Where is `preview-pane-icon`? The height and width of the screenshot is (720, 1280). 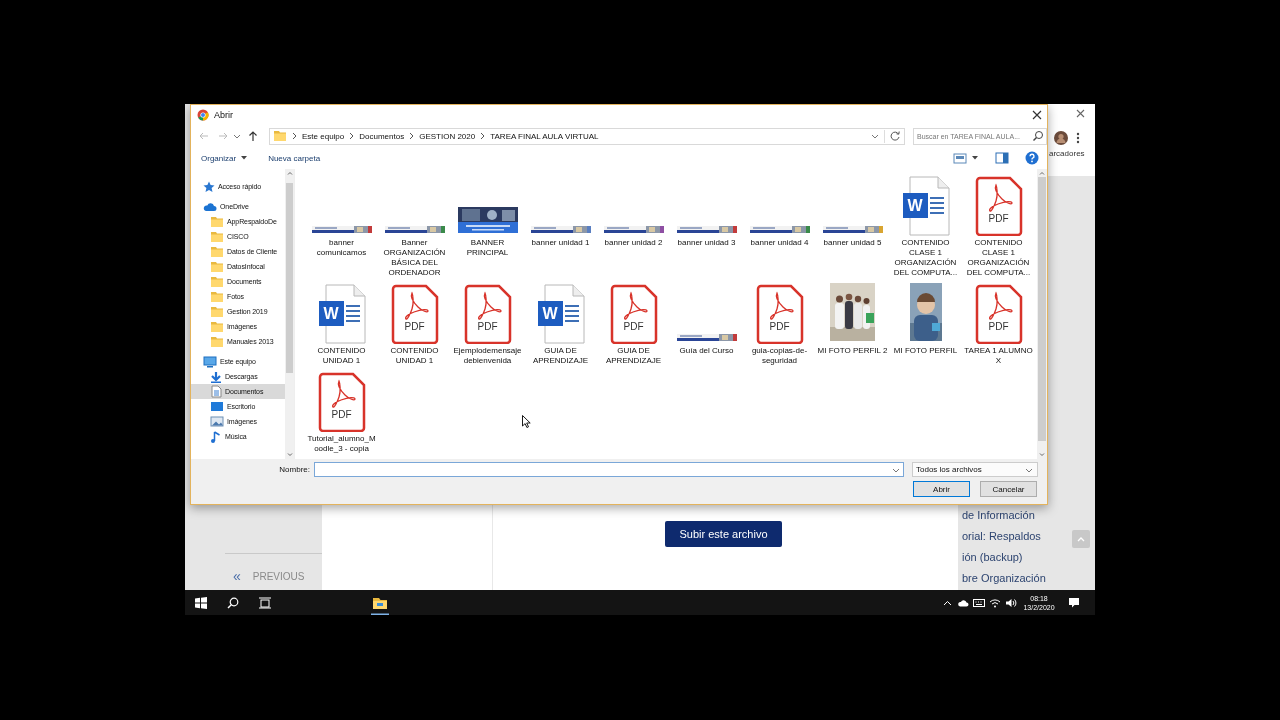 preview-pane-icon is located at coordinates (1002, 158).